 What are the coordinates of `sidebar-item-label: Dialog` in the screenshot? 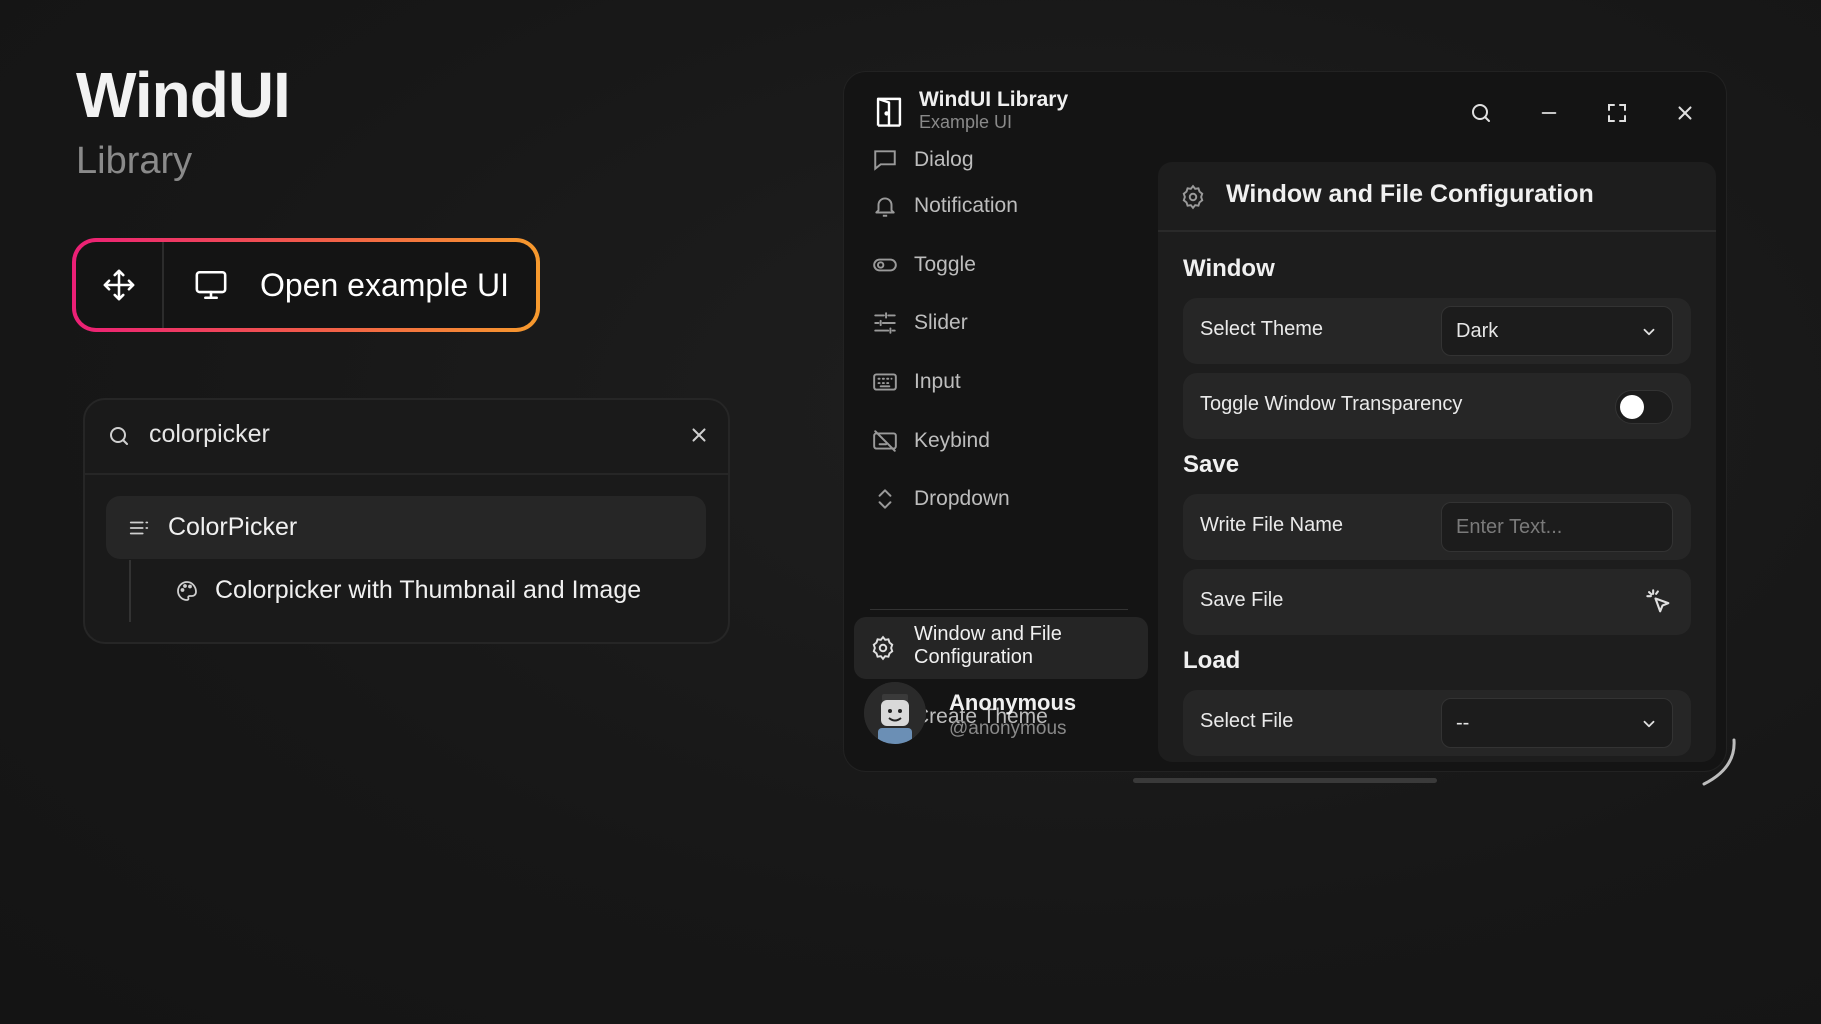 It's located at (944, 160).